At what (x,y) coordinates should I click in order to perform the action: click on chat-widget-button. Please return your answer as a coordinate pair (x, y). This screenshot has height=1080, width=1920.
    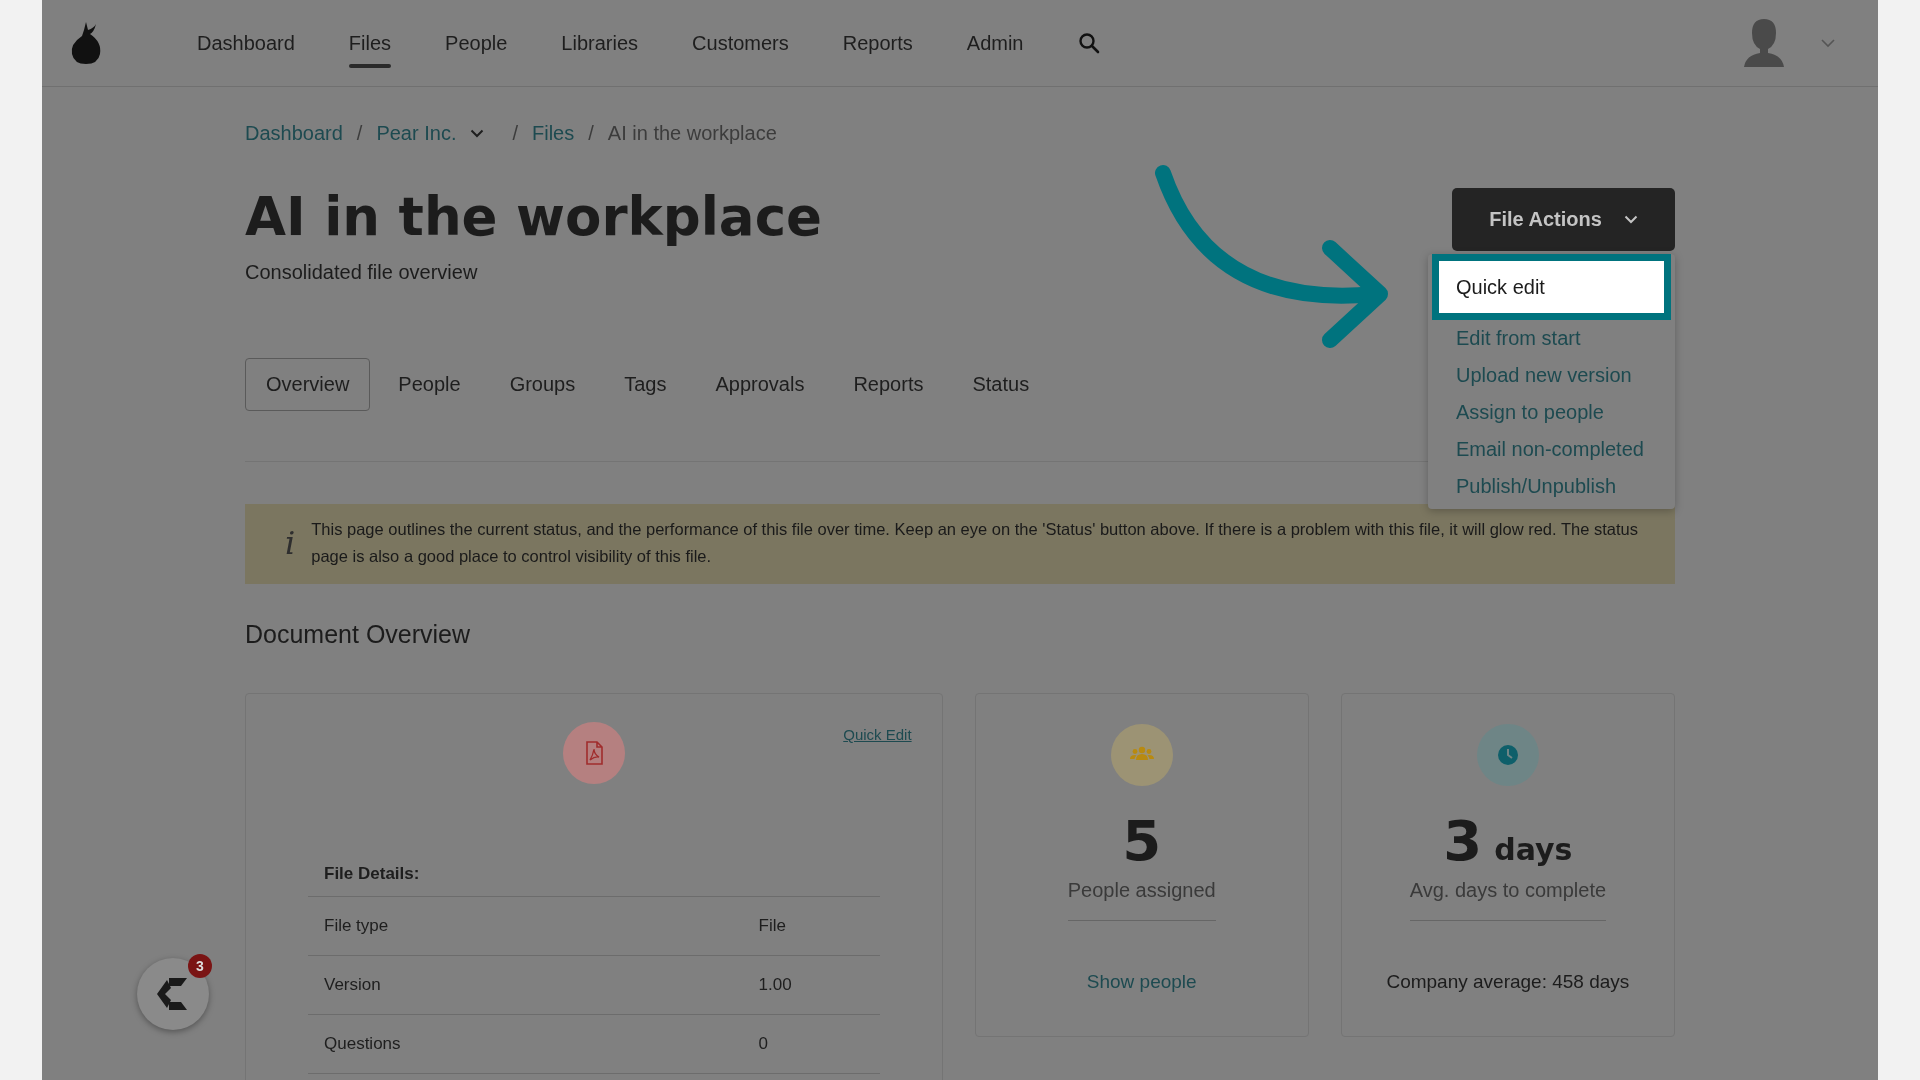
    Looking at the image, I should click on (173, 994).